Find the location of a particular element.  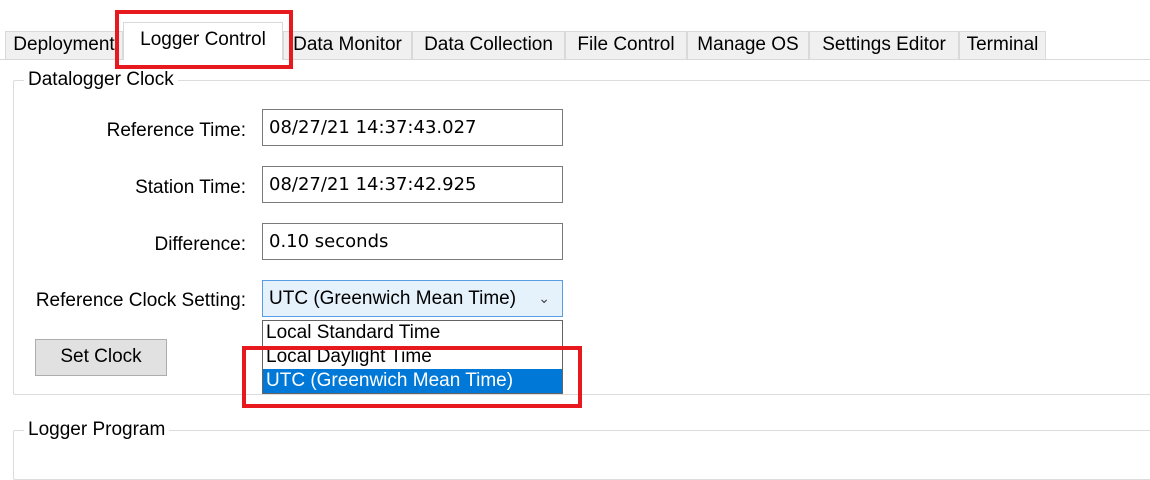

reference-time-field: 08/27/21 14:37:43.027 is located at coordinates (412, 127).